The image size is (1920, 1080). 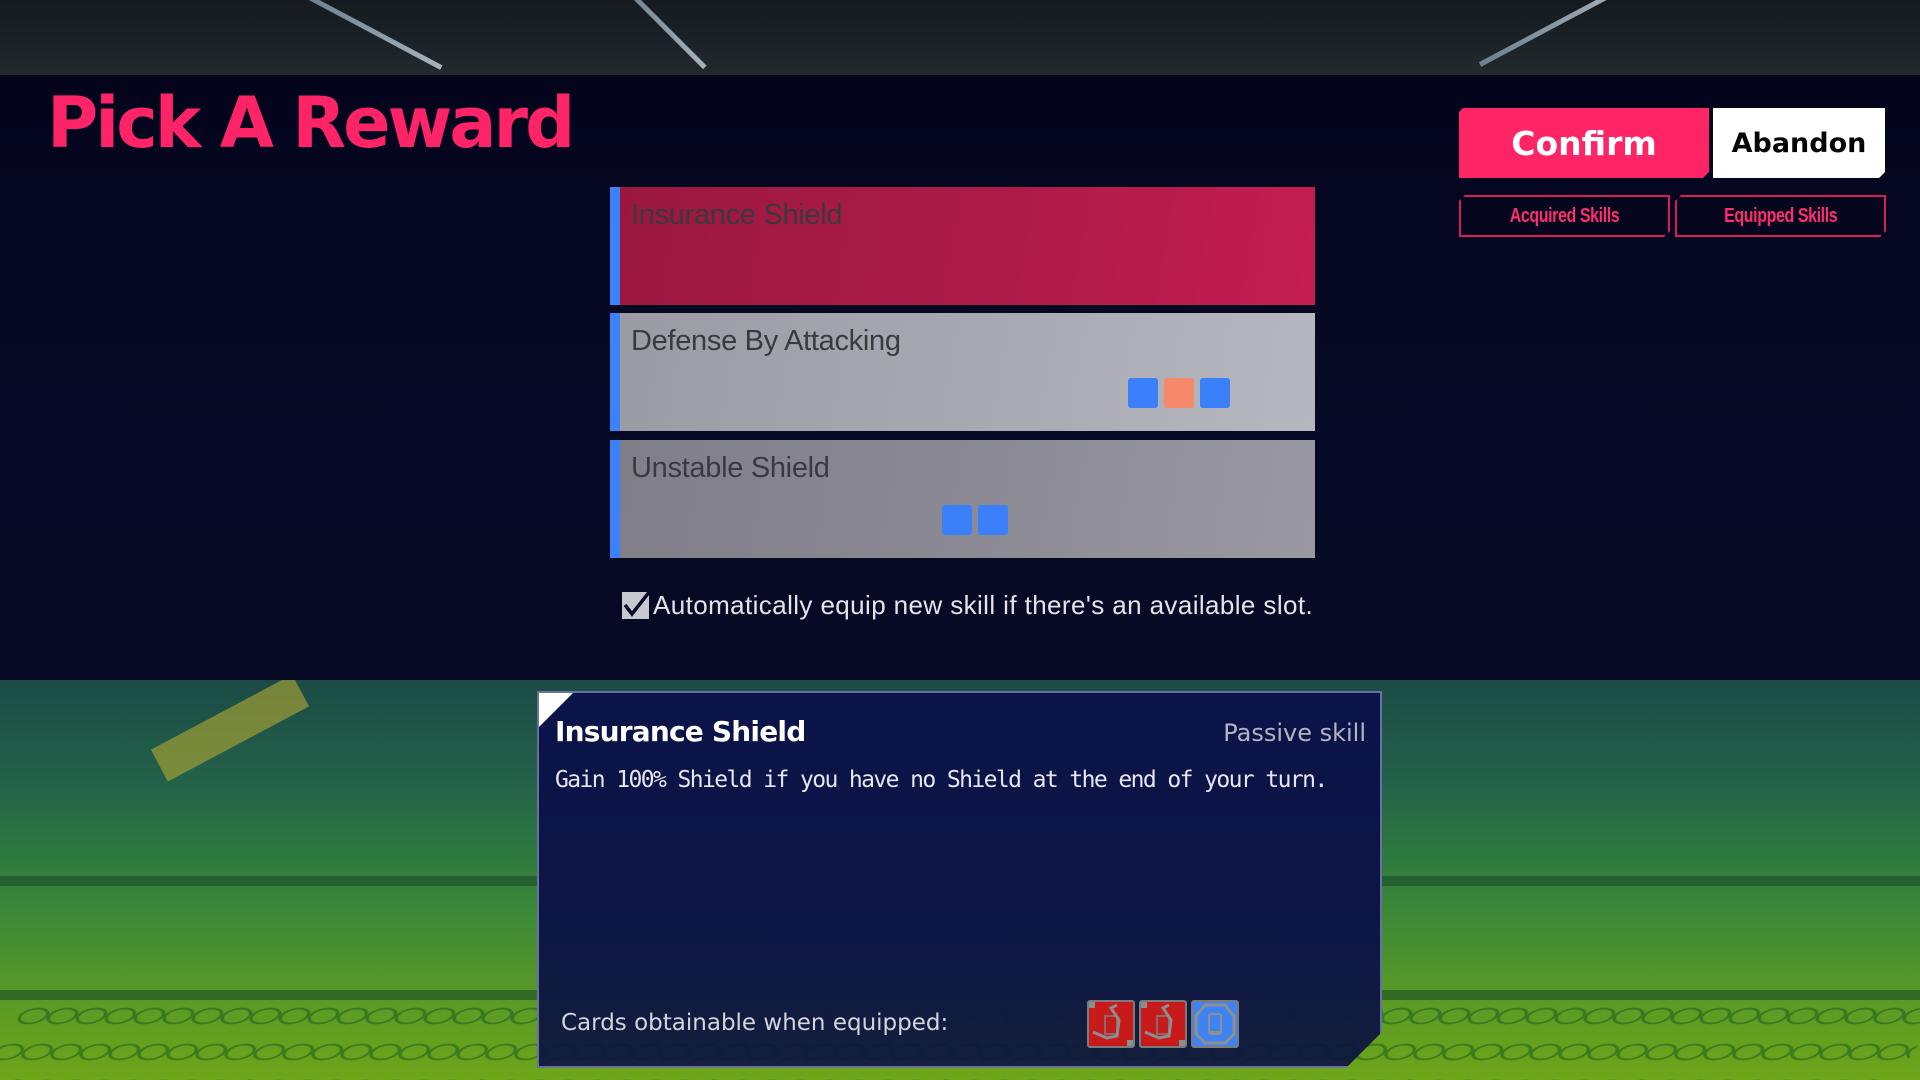 What do you see at coordinates (755, 1023) in the screenshot?
I see `cards-obtainable-label: Cards obtainable when equipped:` at bounding box center [755, 1023].